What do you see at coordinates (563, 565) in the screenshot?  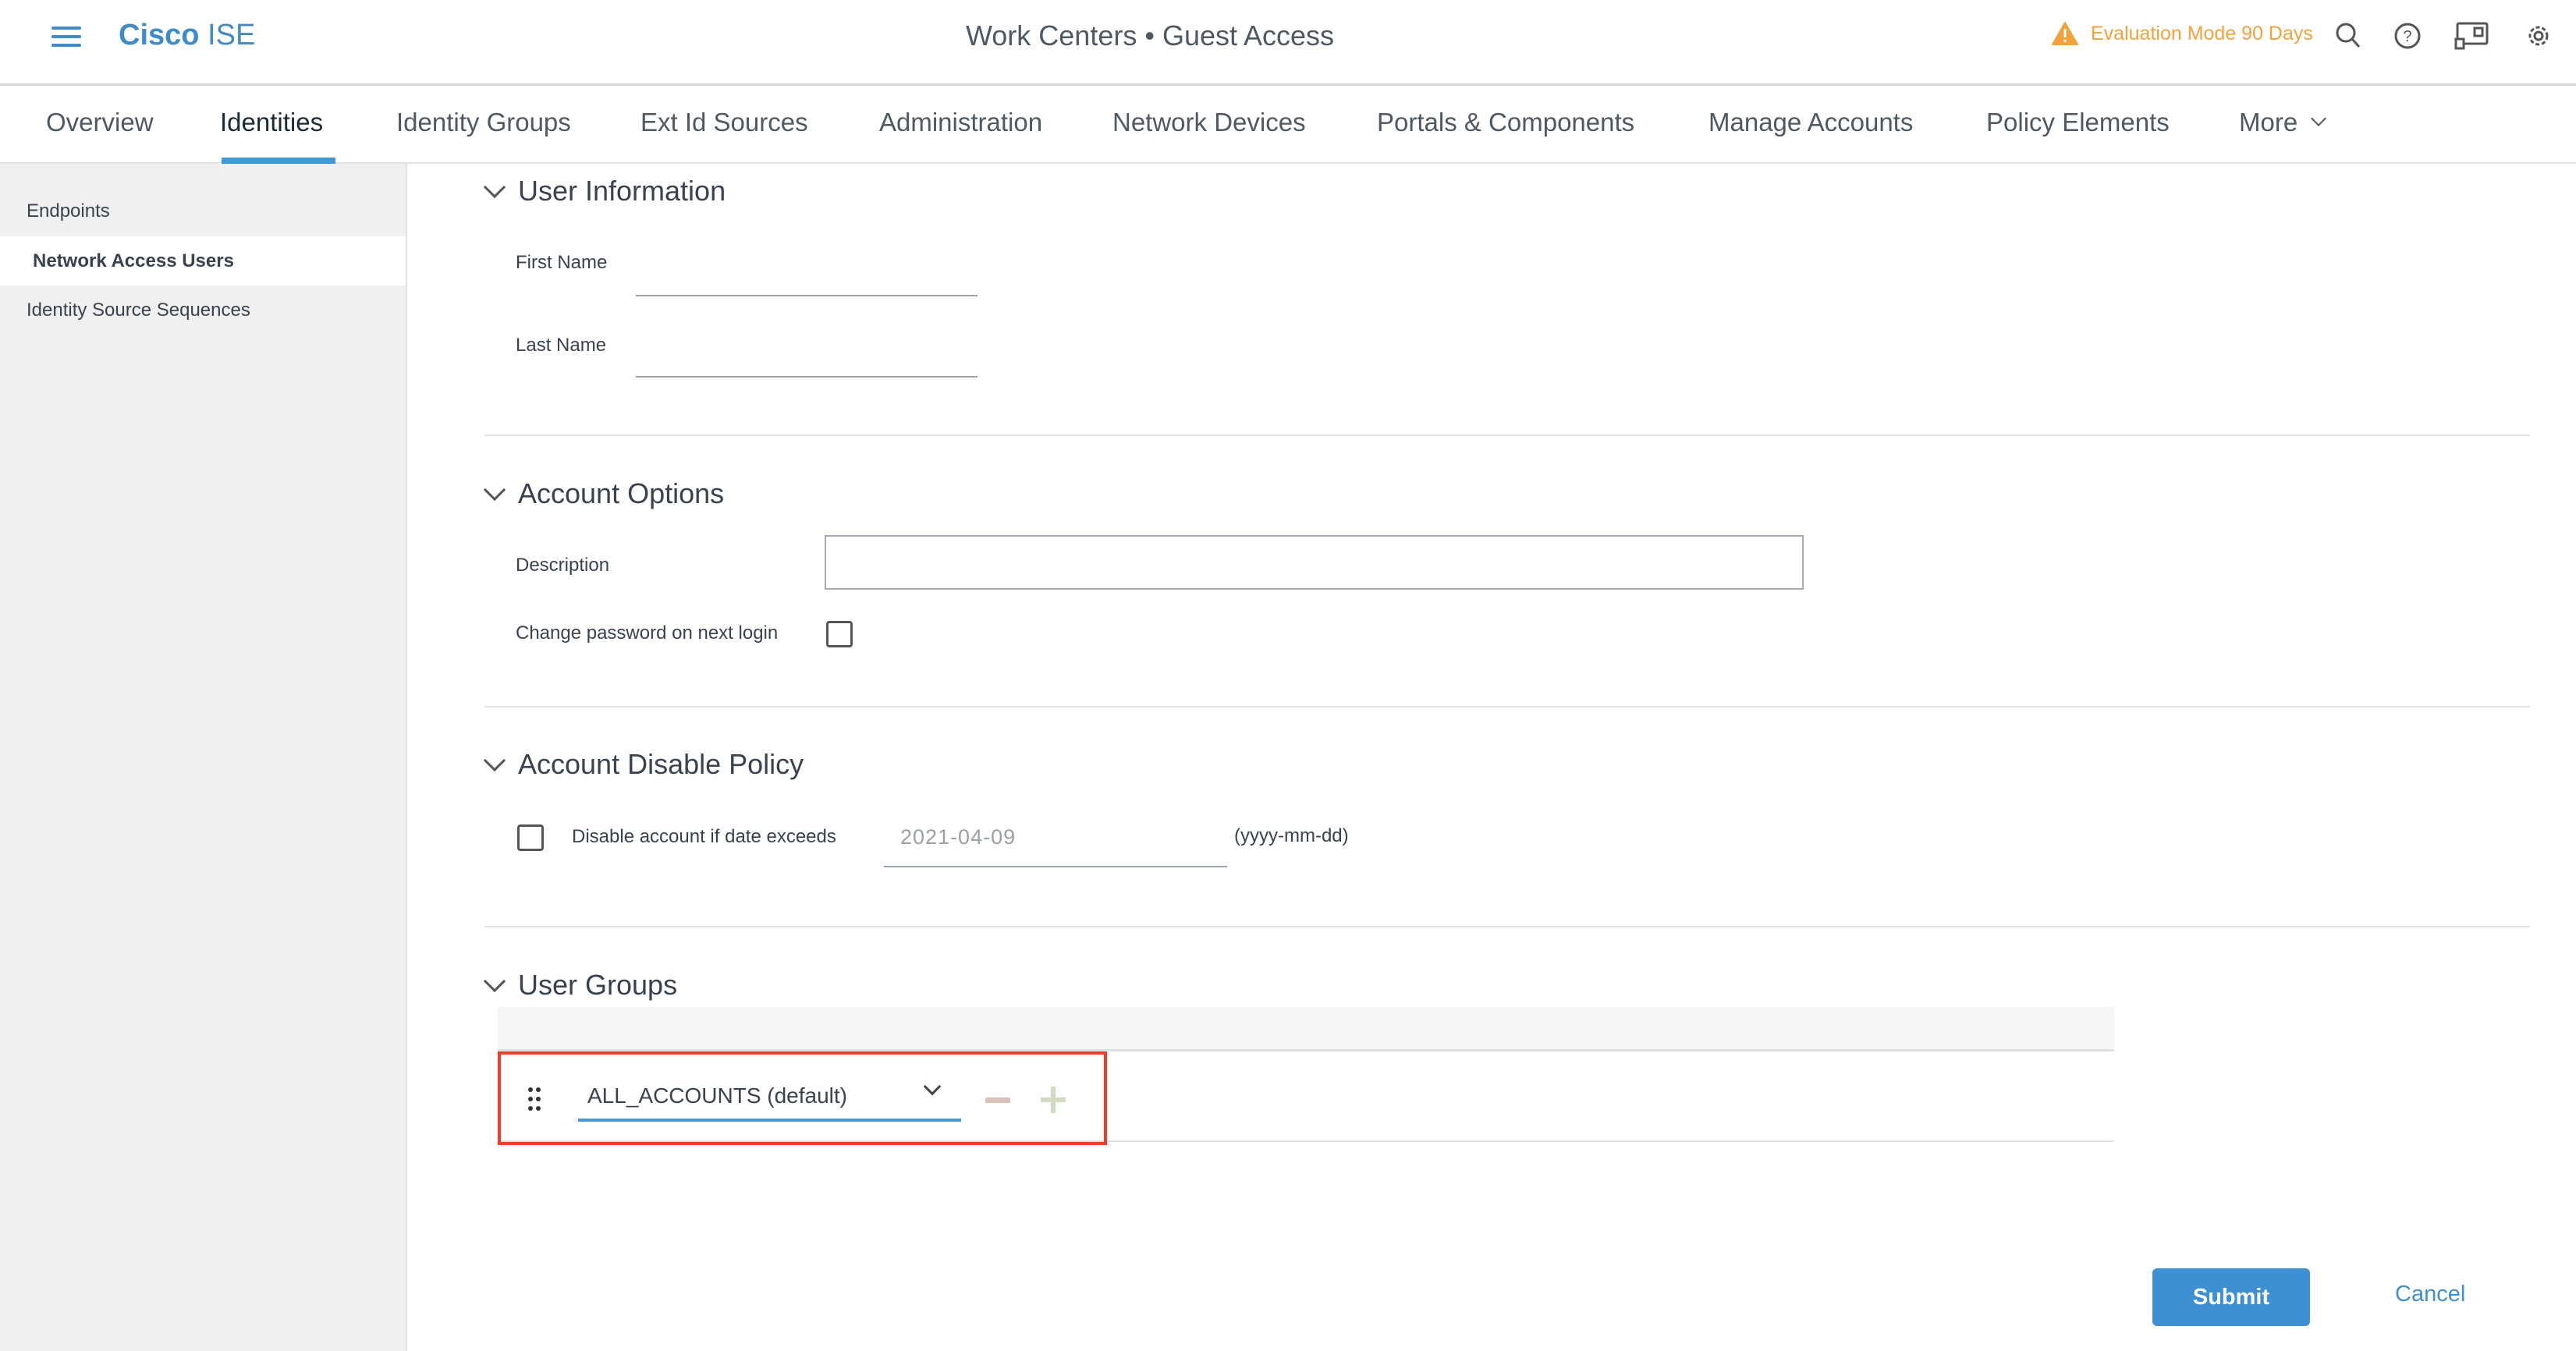 I see `description-label: Description` at bounding box center [563, 565].